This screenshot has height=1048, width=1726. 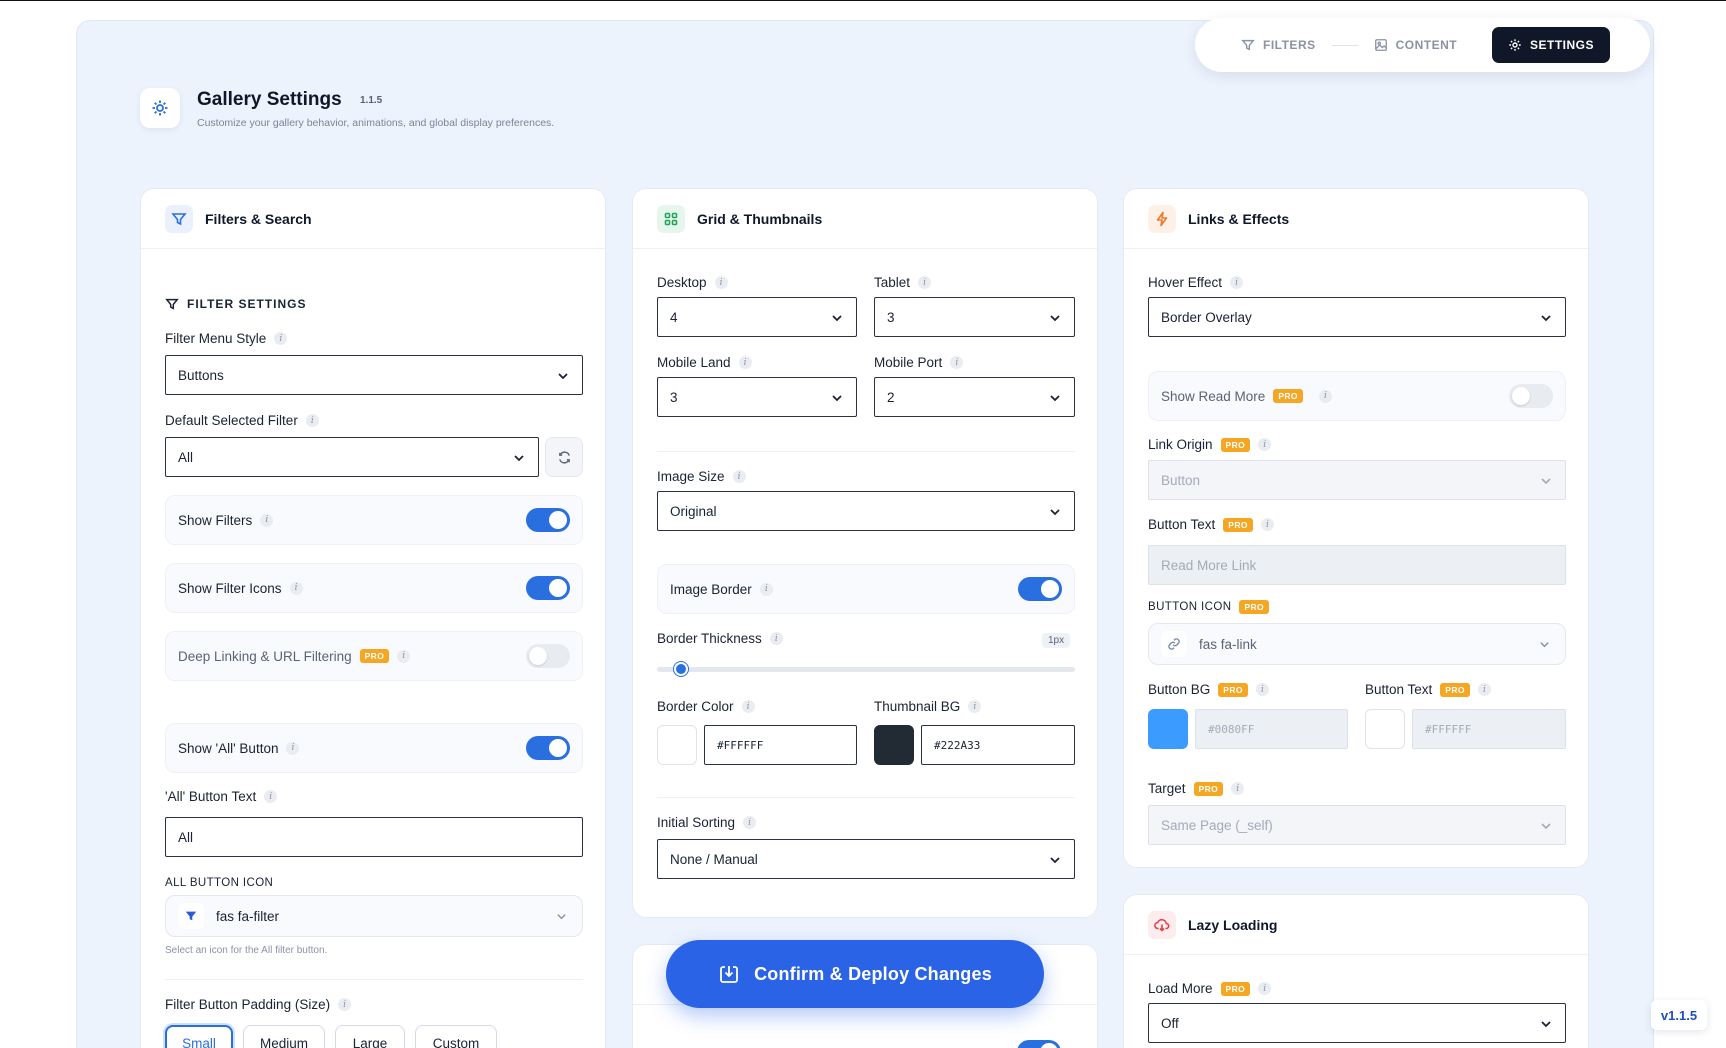 I want to click on lazy-loading-card: Lazy Loading Load More PRO i Off, so click(x=1356, y=971).